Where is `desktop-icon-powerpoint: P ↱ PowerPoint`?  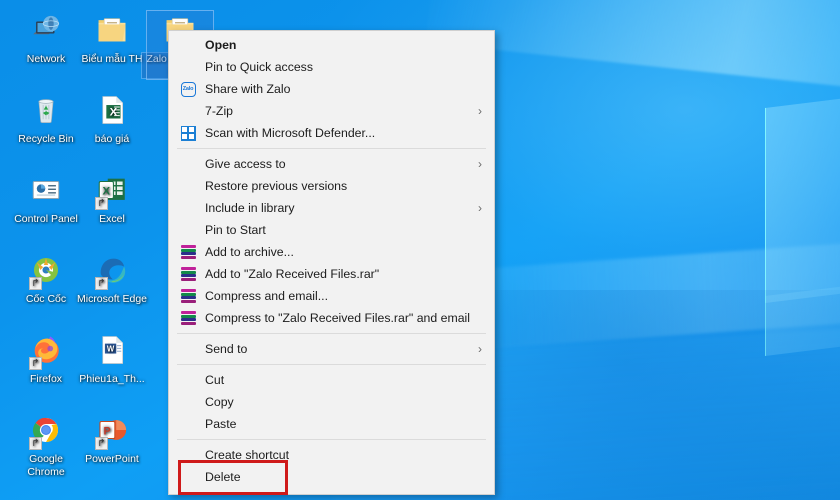 desktop-icon-powerpoint: P ↱ PowerPoint is located at coordinates (112, 437).